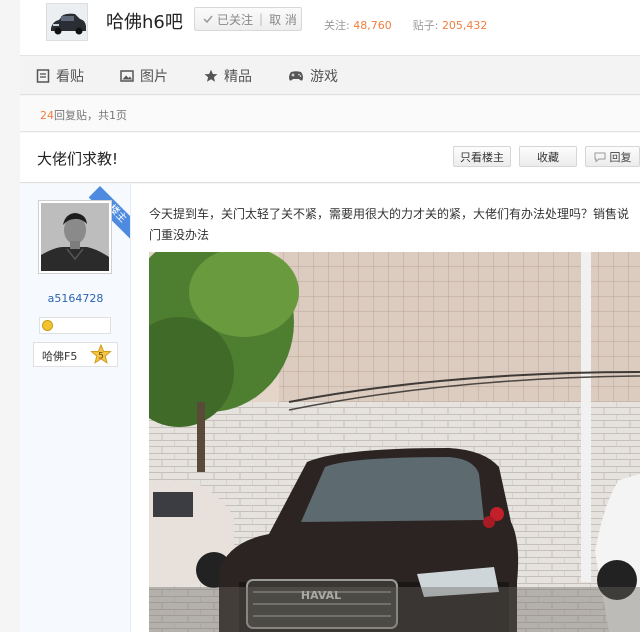 Image resolution: width=640 pixels, height=632 pixels. What do you see at coordinates (324, 76) in the screenshot?
I see `tab-games-label: 游戏` at bounding box center [324, 76].